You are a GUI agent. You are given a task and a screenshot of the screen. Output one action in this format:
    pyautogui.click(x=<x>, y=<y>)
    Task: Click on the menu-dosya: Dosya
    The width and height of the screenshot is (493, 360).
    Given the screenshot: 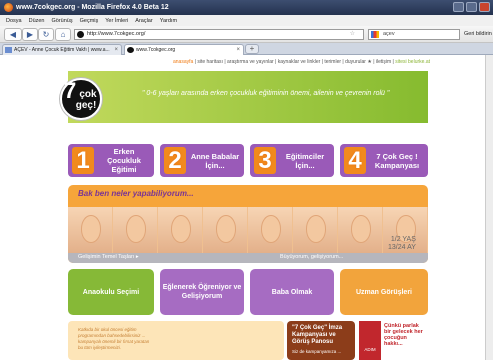 What is the action you would take?
    pyautogui.click(x=14, y=21)
    